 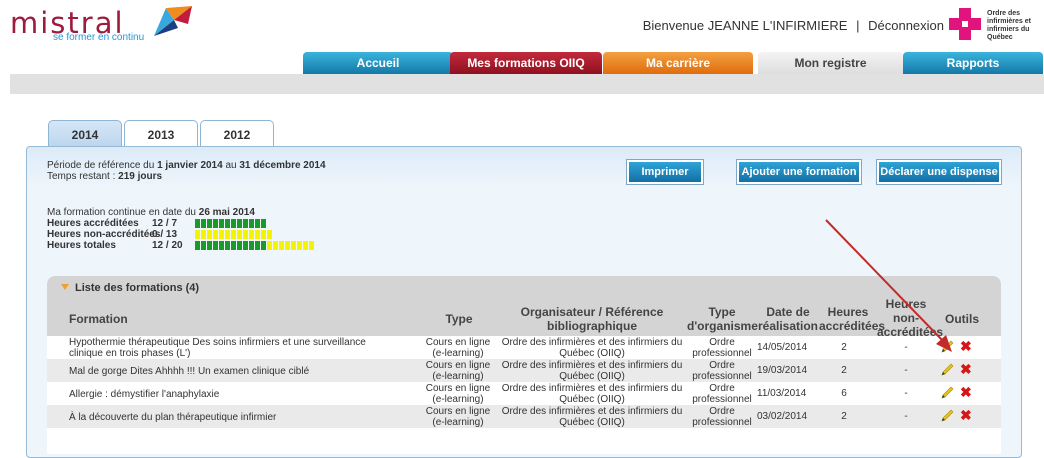 I want to click on period-prefix: Période de référence du, so click(x=101, y=165).